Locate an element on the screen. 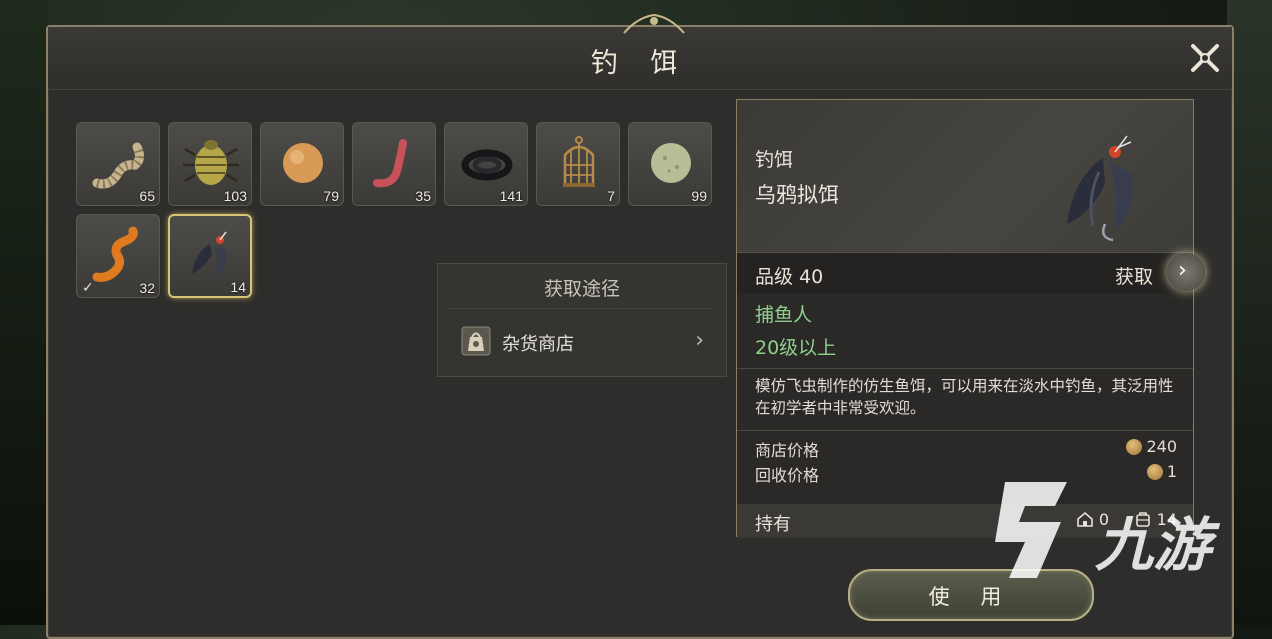 Image resolution: width=1272 pixels, height=639 pixels. acquisition-source-label: 杂货商店 is located at coordinates (538, 344).